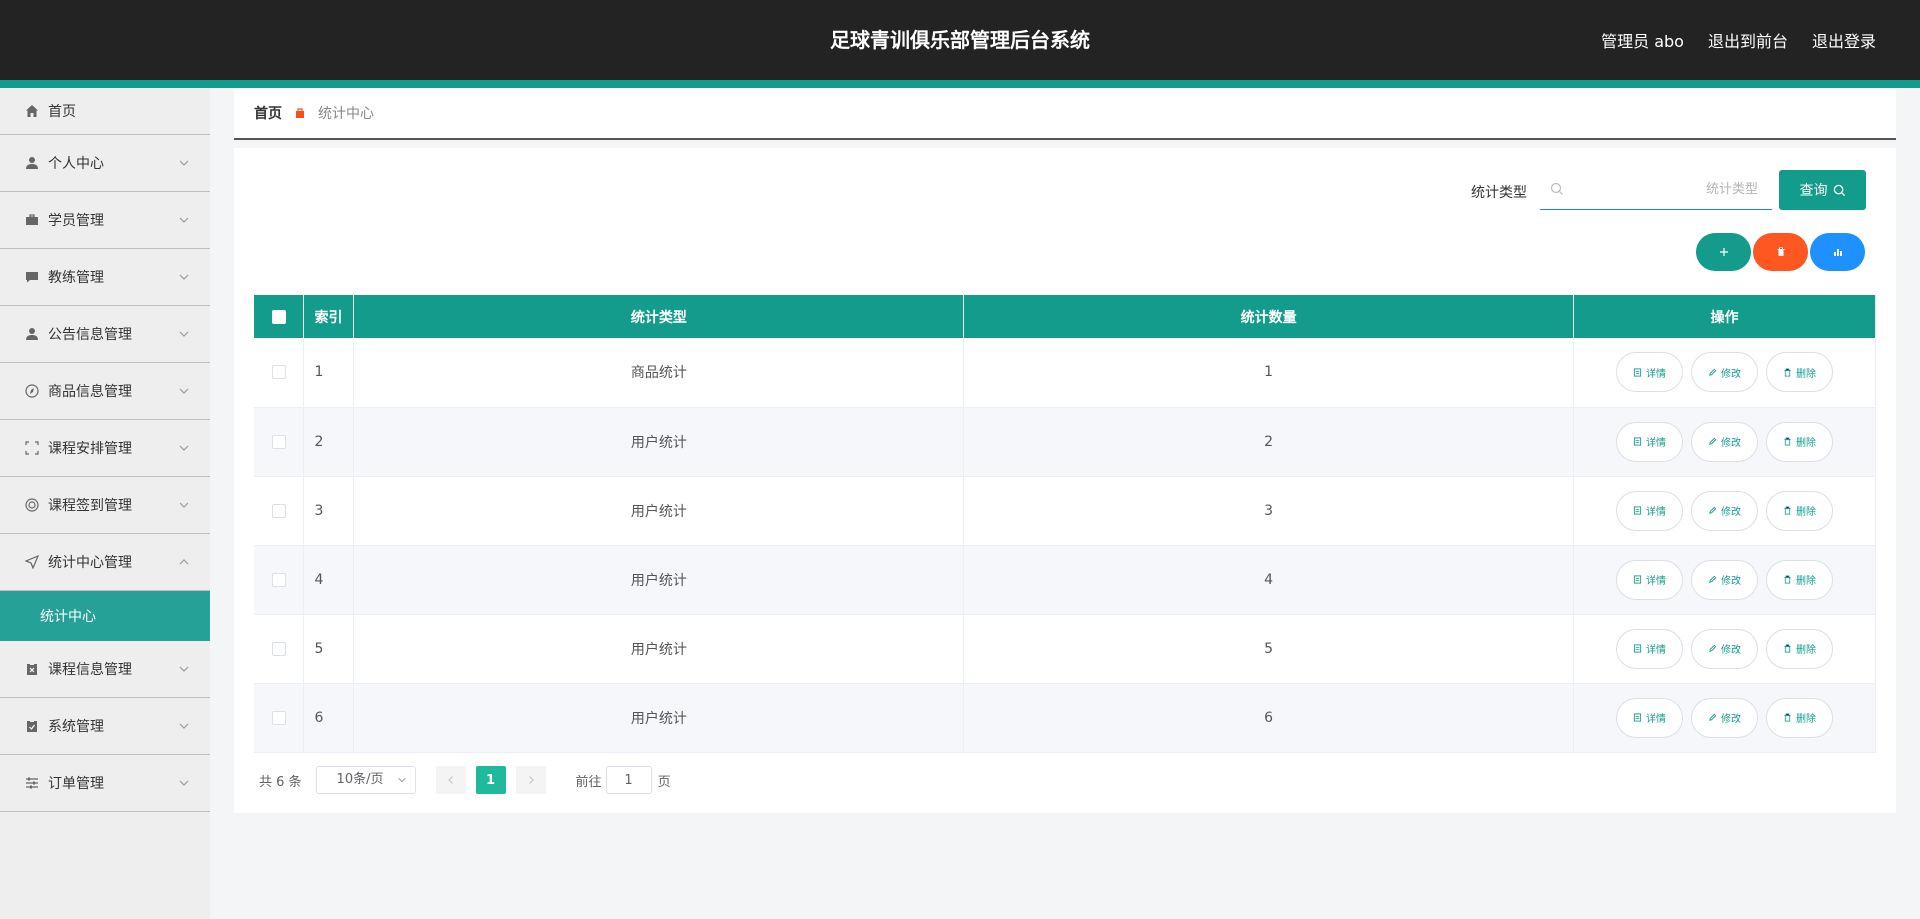 This screenshot has height=919, width=1920. I want to click on sidebar-item-product-management: 商品信息管理, so click(105, 391).